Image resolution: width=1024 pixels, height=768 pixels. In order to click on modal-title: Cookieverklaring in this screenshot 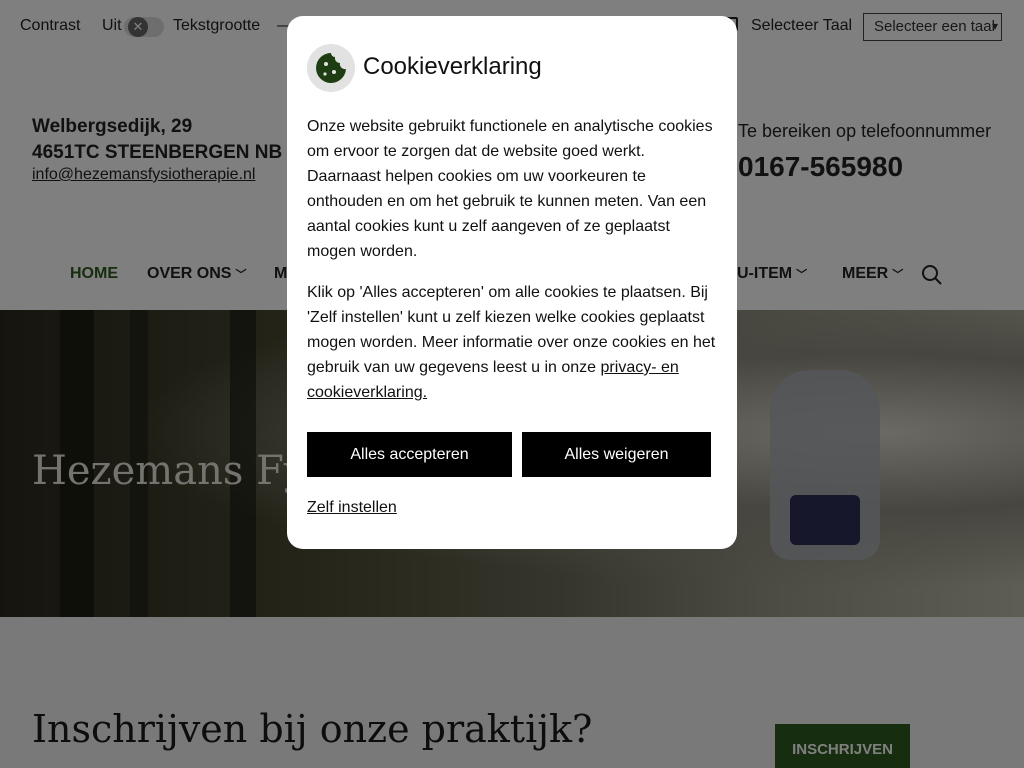, I will do `click(452, 66)`.